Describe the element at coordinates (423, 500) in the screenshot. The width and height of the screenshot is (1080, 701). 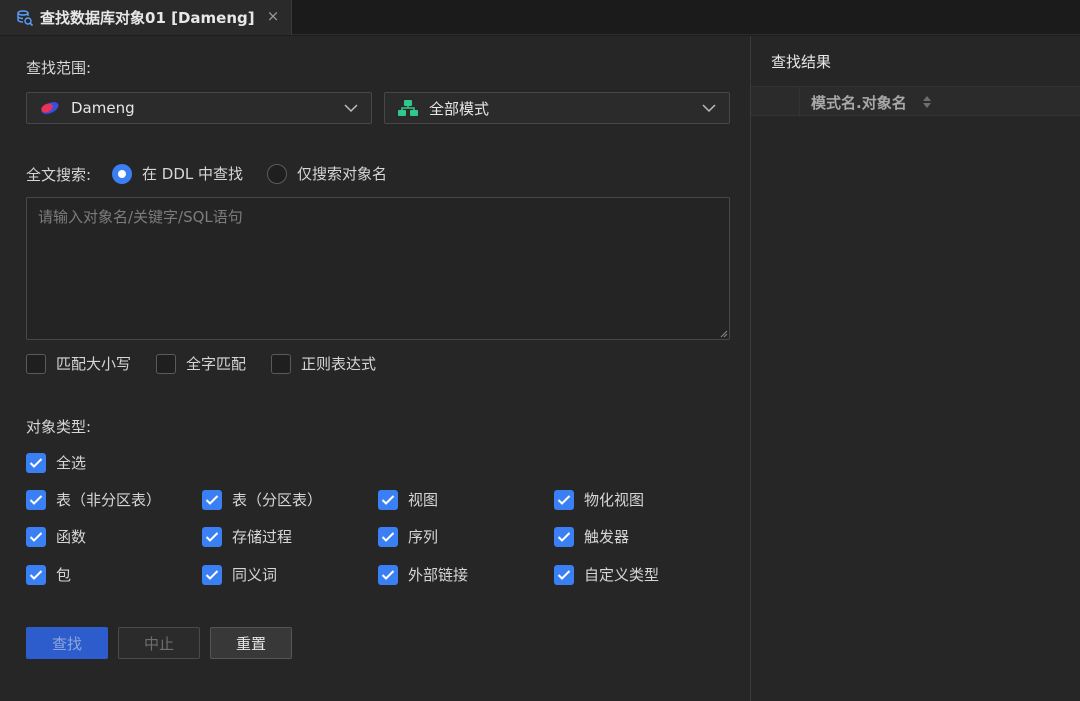
I see `checkbox-label: 视图` at that location.